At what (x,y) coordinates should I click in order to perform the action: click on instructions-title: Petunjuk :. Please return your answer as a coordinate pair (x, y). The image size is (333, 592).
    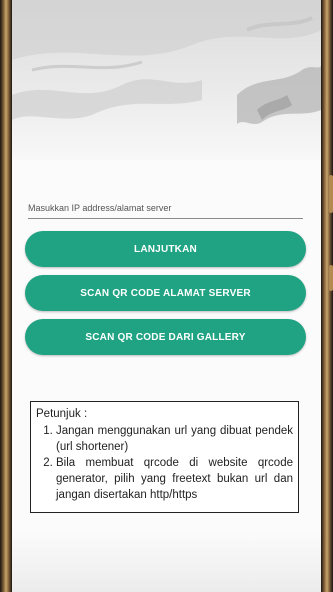
    Looking at the image, I should click on (62, 414).